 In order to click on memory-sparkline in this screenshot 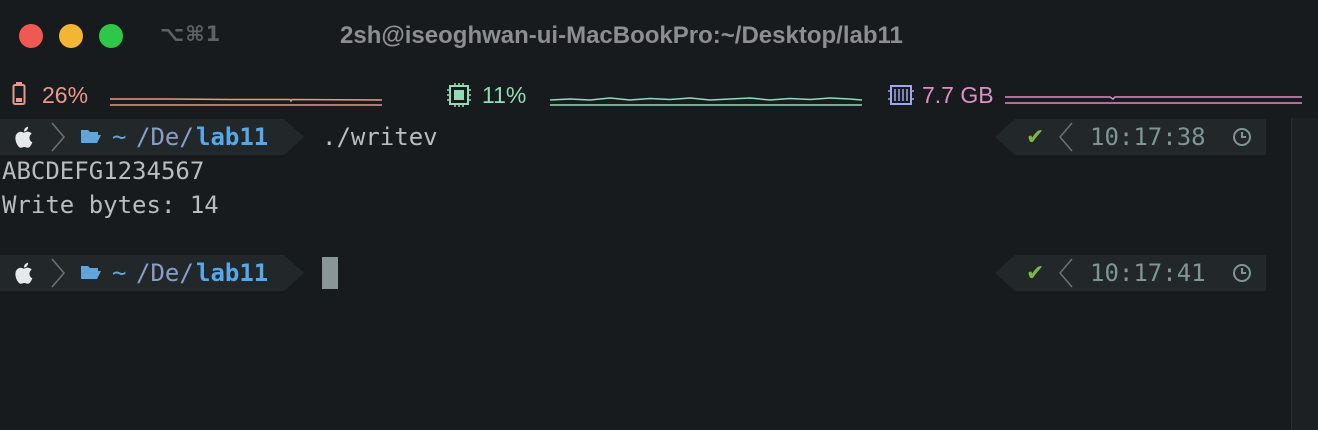, I will do `click(1153, 100)`.